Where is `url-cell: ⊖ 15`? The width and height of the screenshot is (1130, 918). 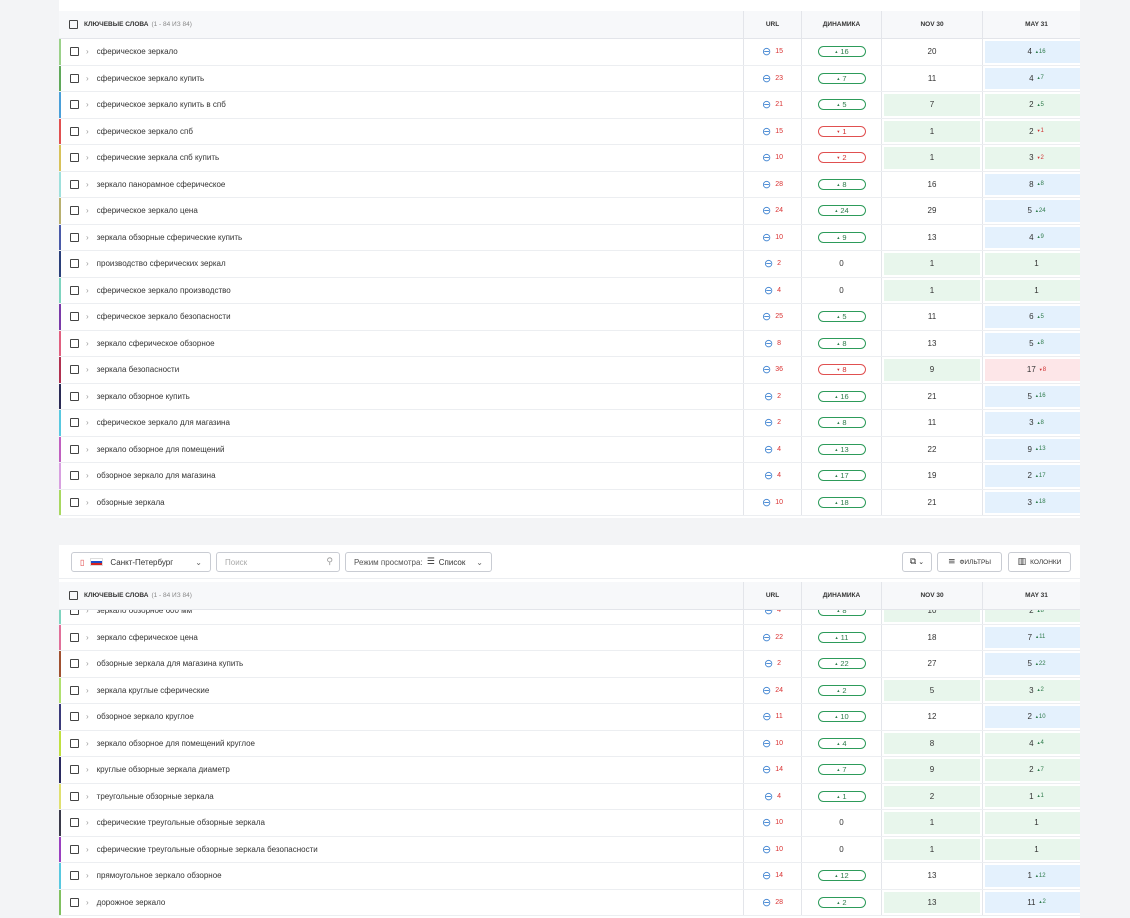 url-cell: ⊖ 15 is located at coordinates (772, 52).